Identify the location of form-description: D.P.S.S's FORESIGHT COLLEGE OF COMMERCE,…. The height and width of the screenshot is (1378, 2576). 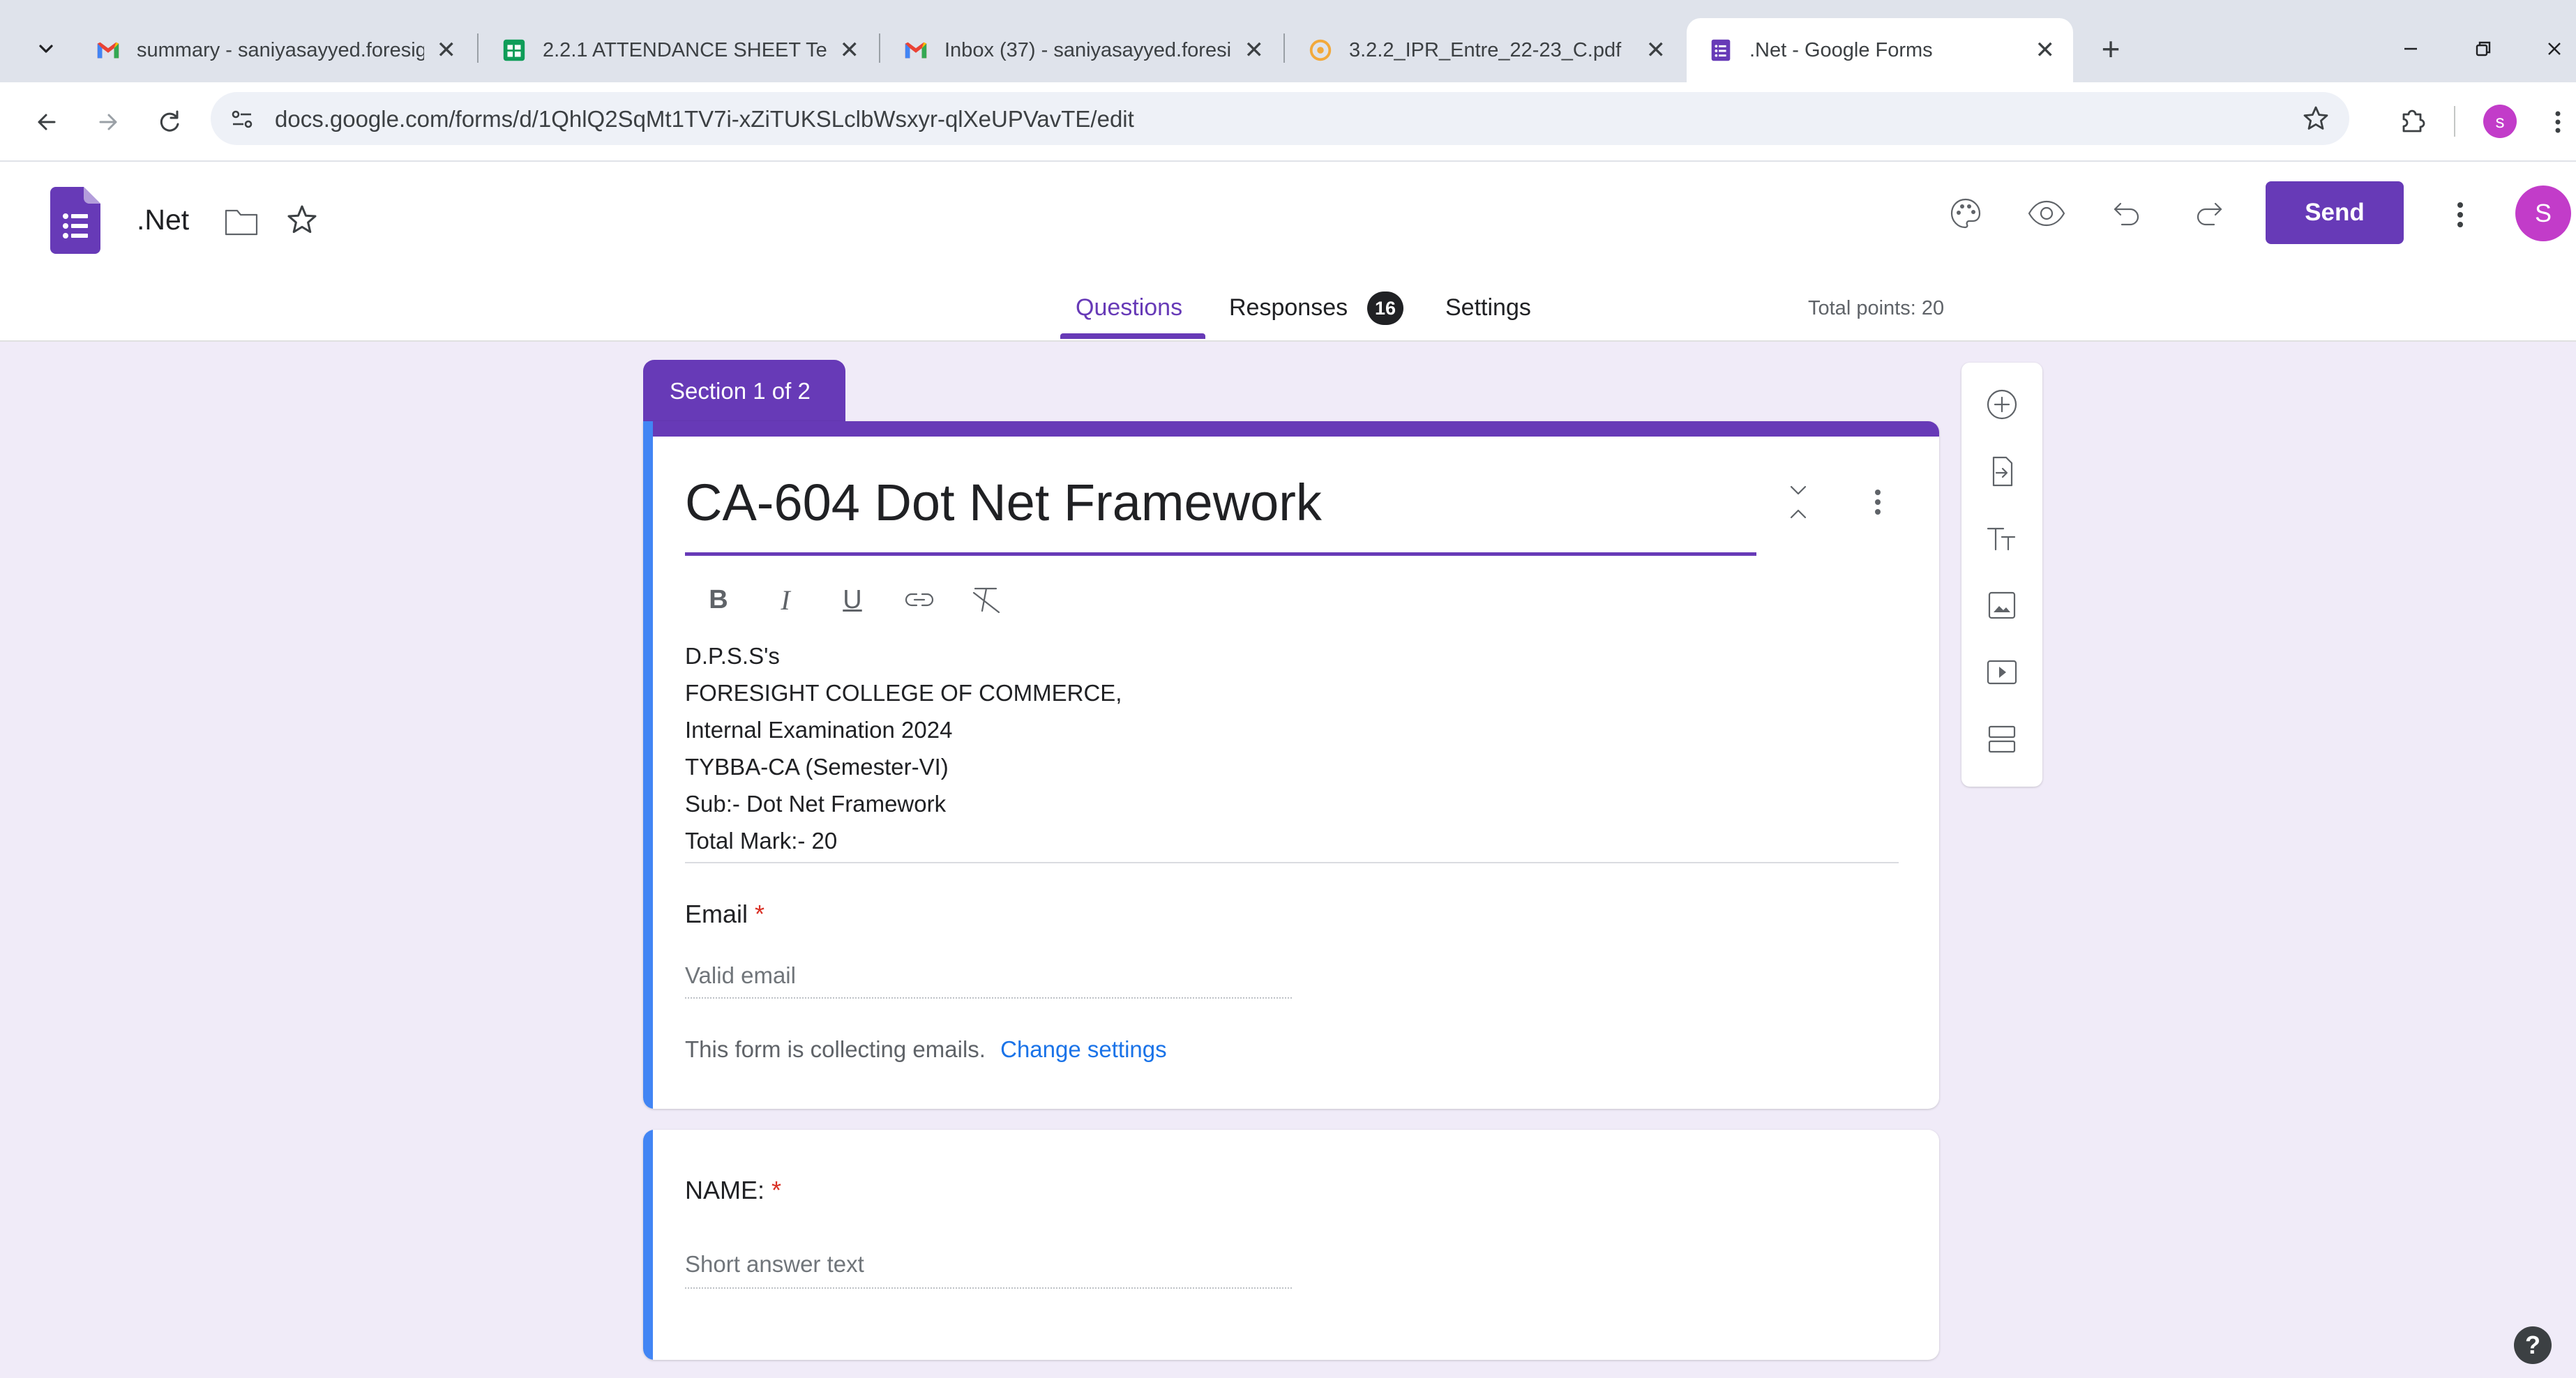
(903, 748).